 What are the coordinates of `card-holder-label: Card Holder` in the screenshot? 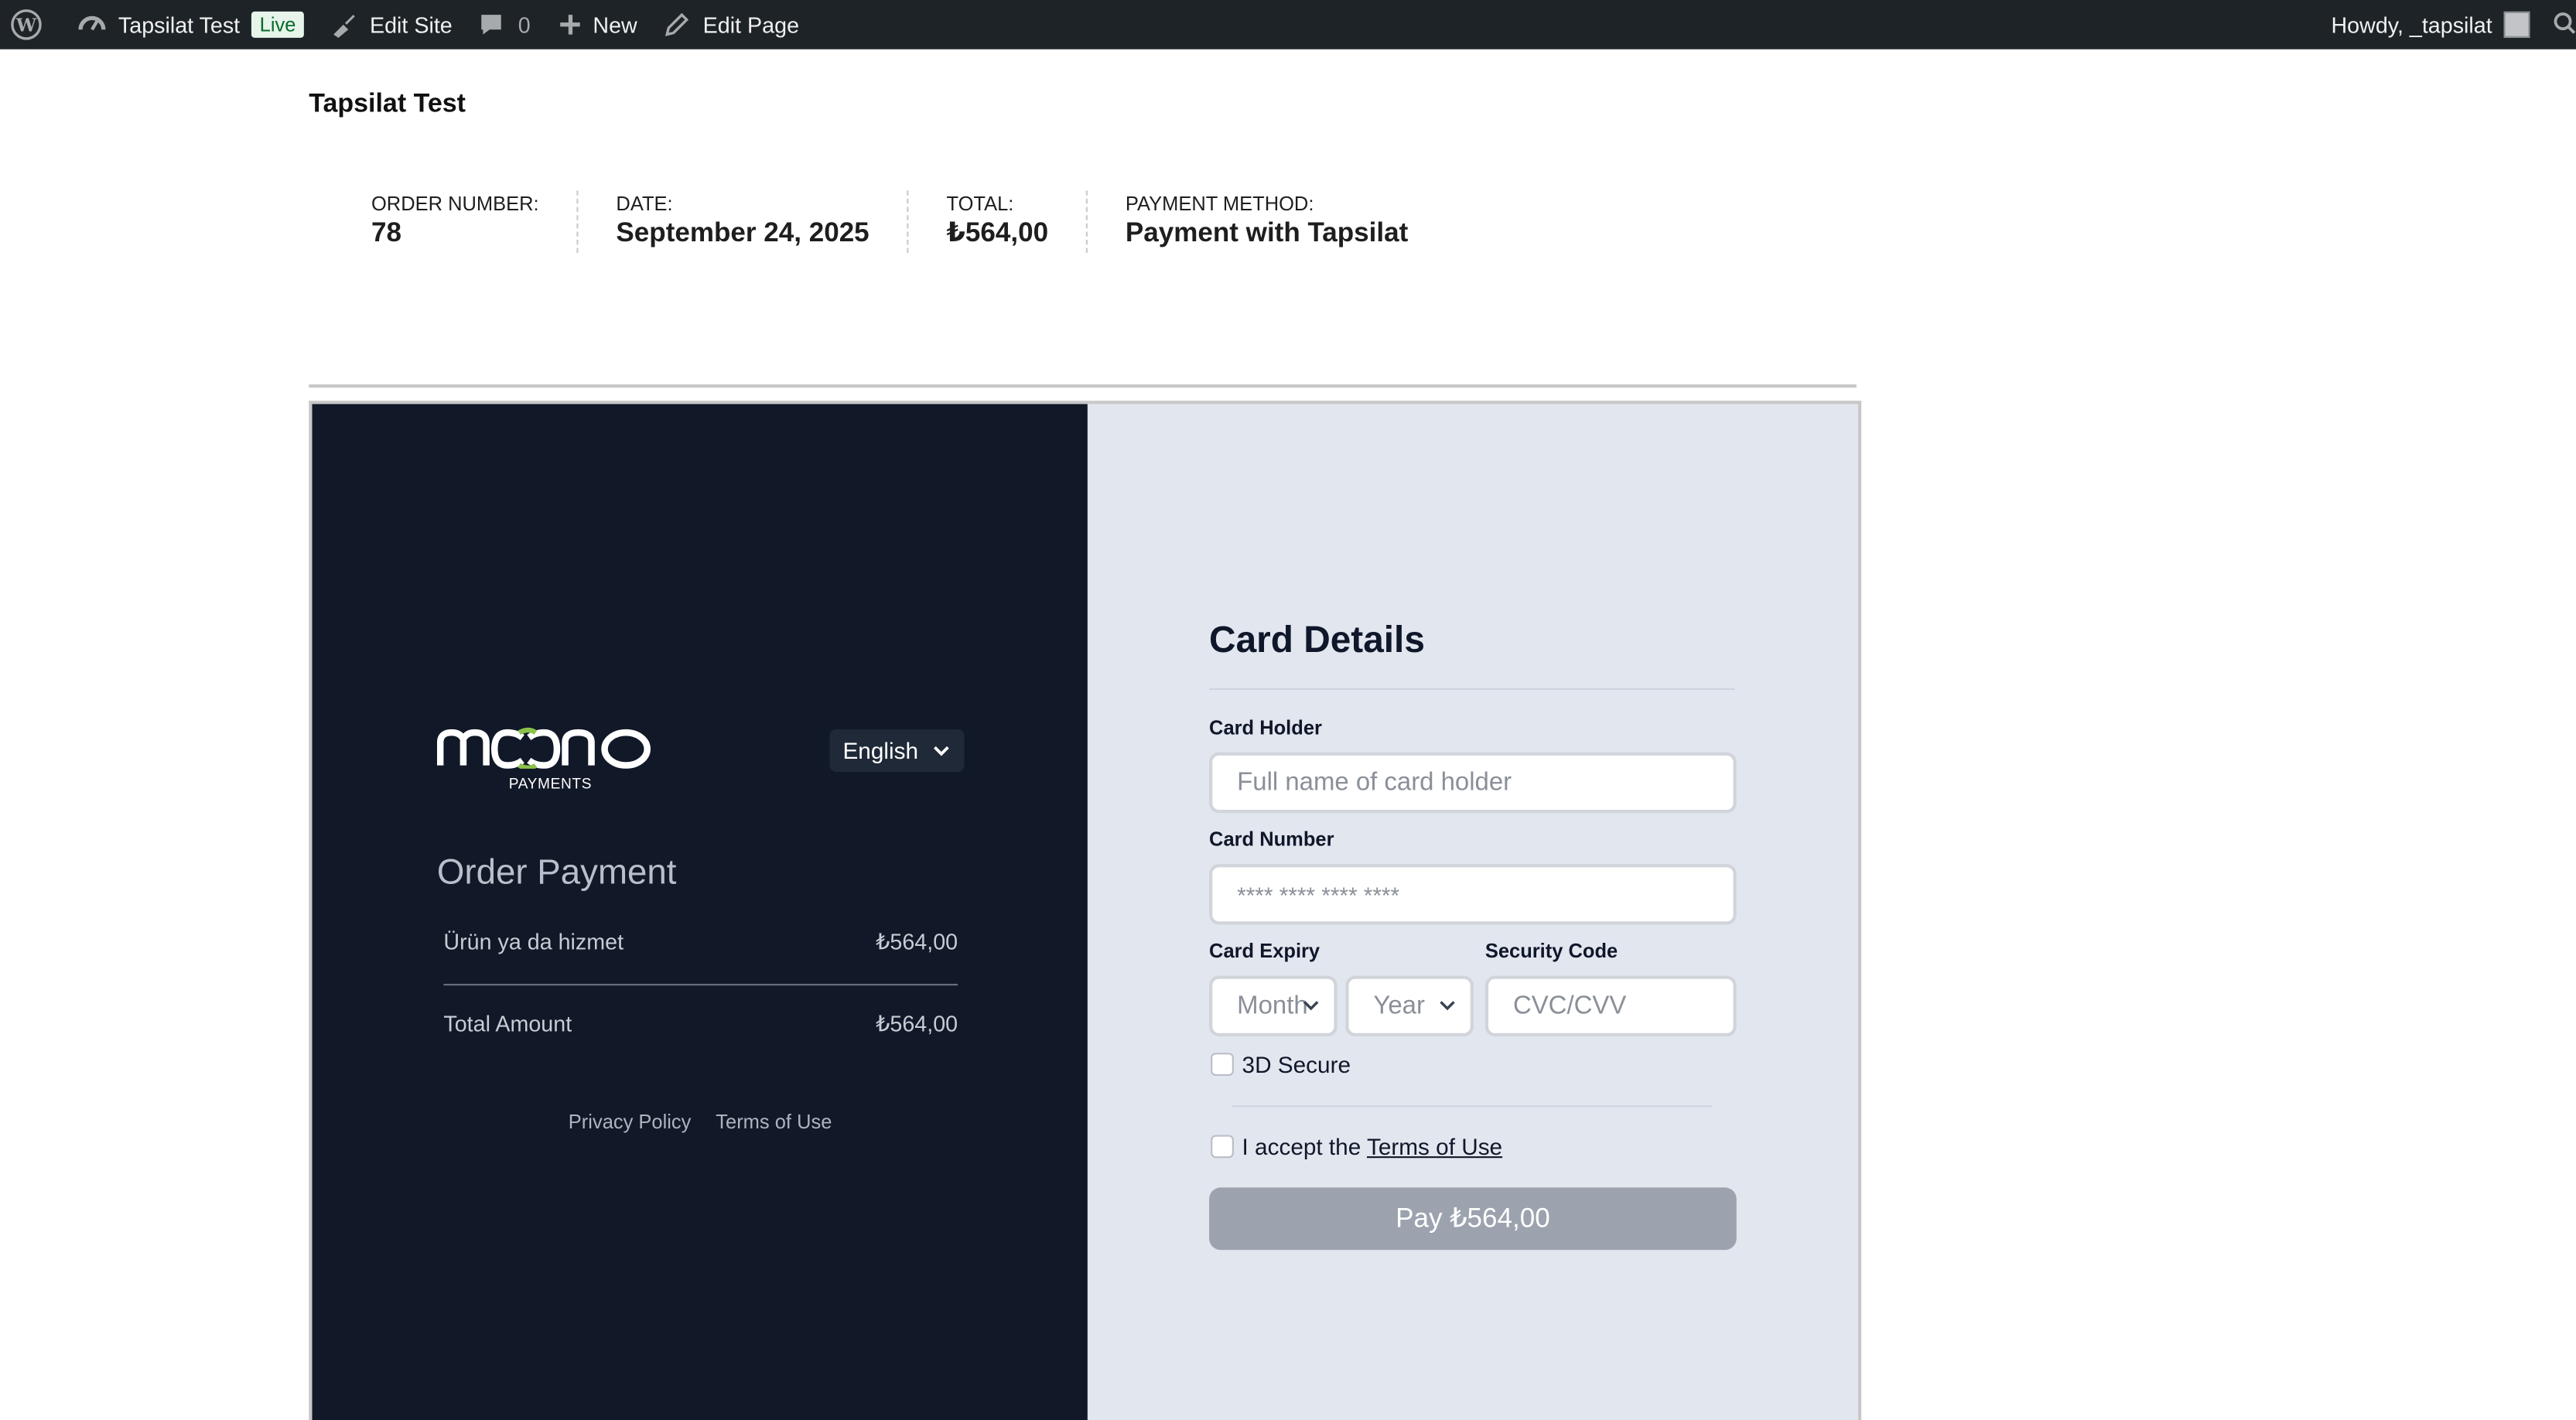 It's located at (1265, 727).